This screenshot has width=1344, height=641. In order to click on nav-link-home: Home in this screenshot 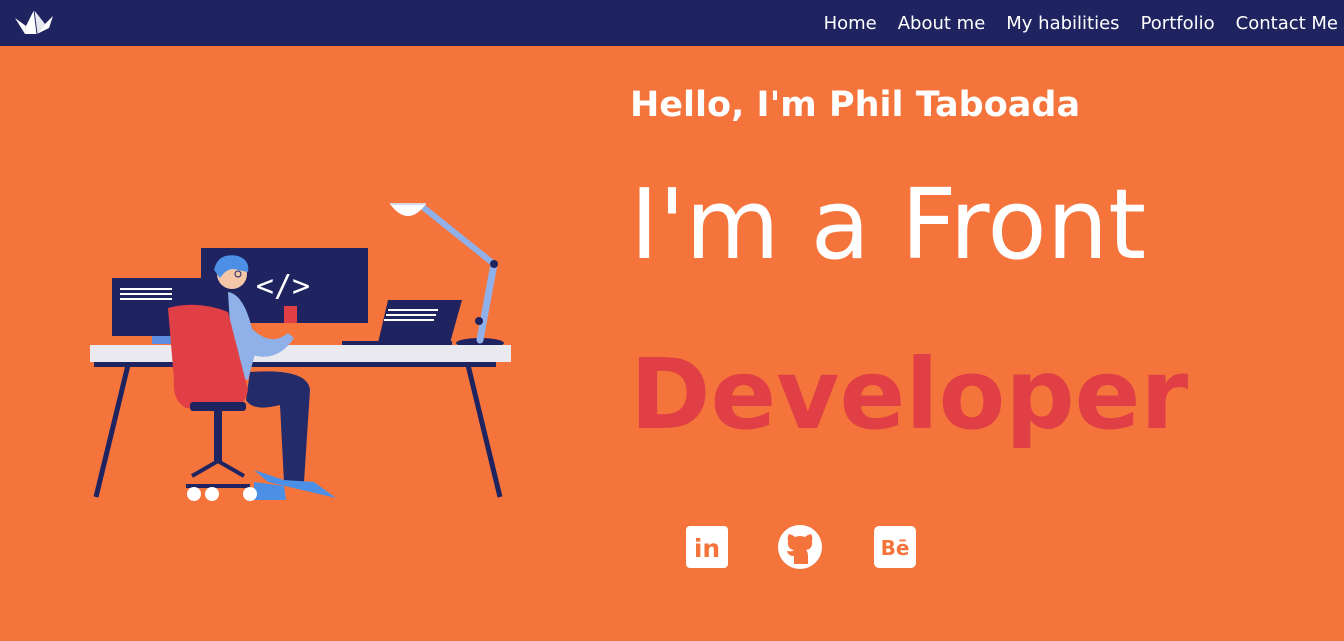, I will do `click(850, 23)`.